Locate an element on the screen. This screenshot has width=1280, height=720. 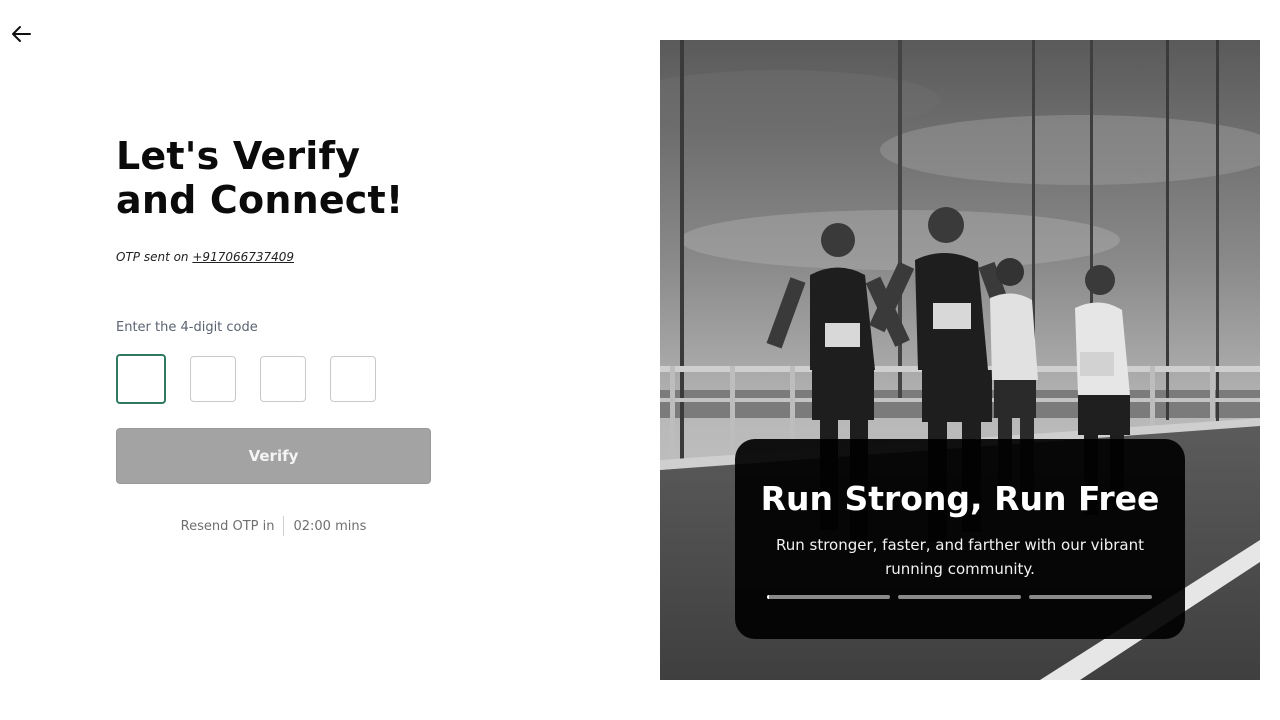
page-title: Let's Verify and Connect! is located at coordinates (260, 178).